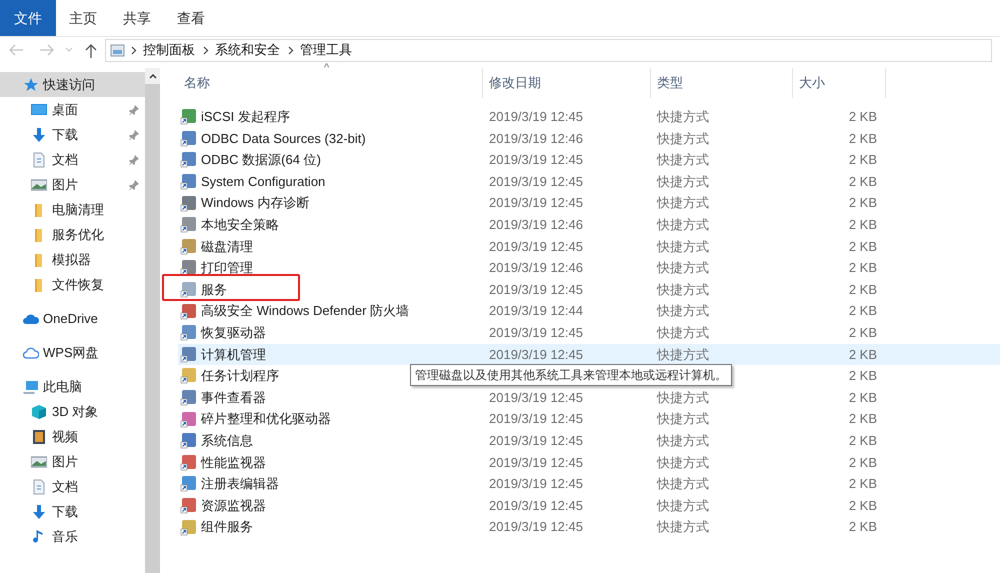 This screenshot has width=1000, height=573. I want to click on column-header: 修改日期, so click(567, 83).